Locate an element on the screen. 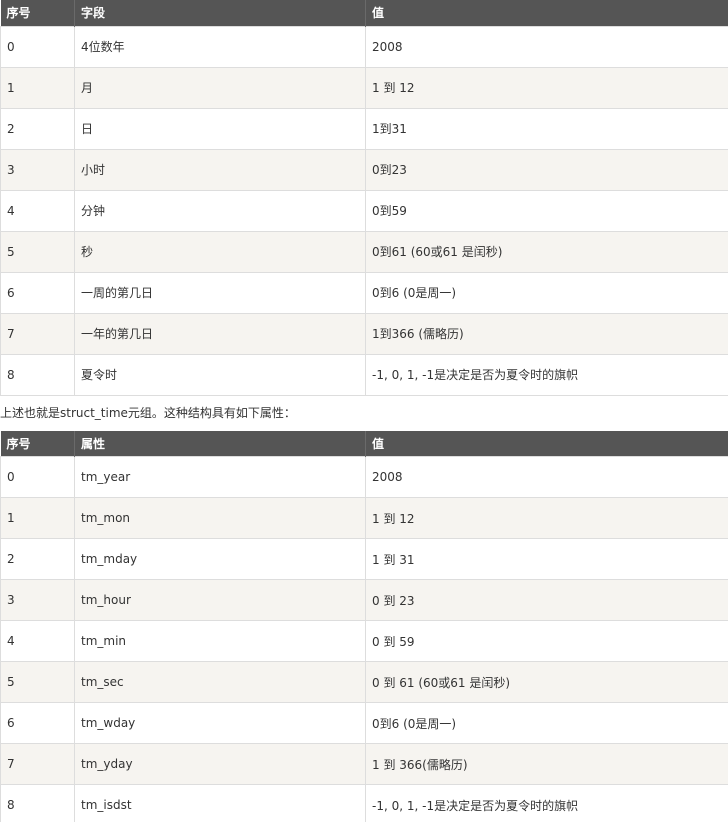  table-row: 8 tm_isdst -1, 0, 1, -1是决定是否为夏令时的旗帜 is located at coordinates (364, 803).